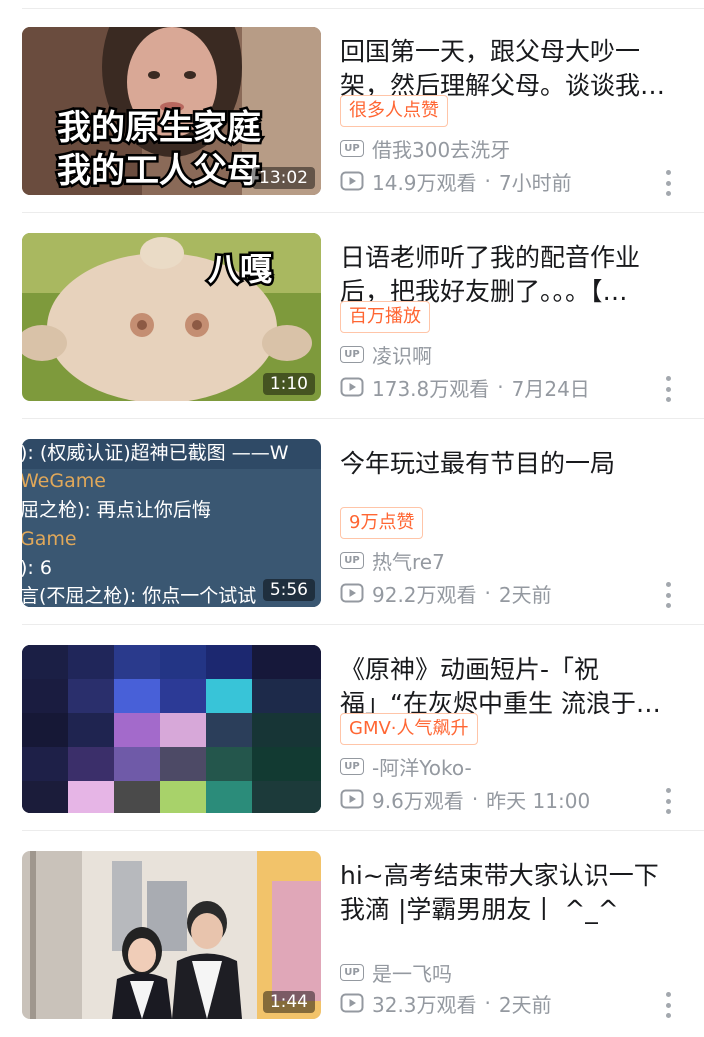 This screenshot has width=704, height=1037. What do you see at coordinates (288, 384) in the screenshot?
I see `video-duration: 1:10` at bounding box center [288, 384].